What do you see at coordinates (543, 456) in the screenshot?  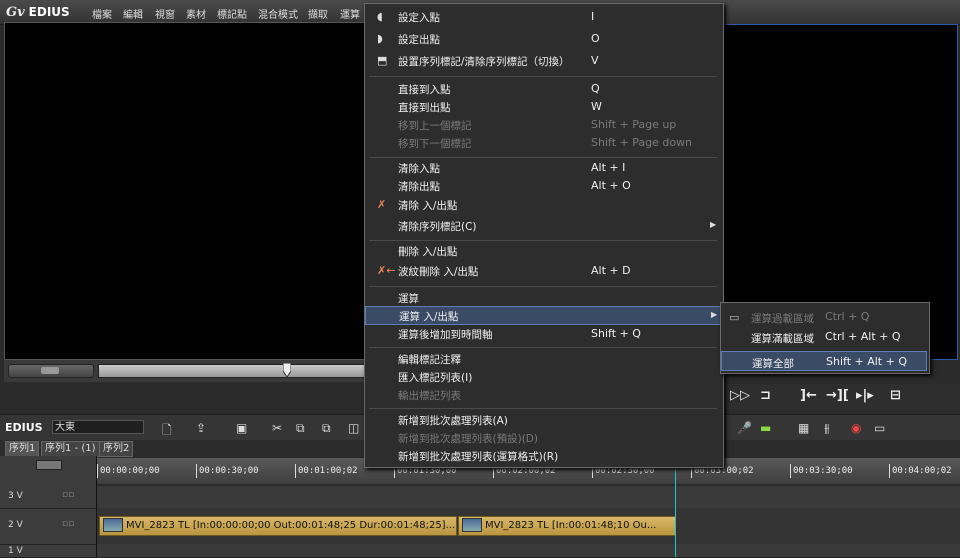 I see `menu-item-add-batch-render-format: 新增到批次處理列表(運算格式)(R)` at bounding box center [543, 456].